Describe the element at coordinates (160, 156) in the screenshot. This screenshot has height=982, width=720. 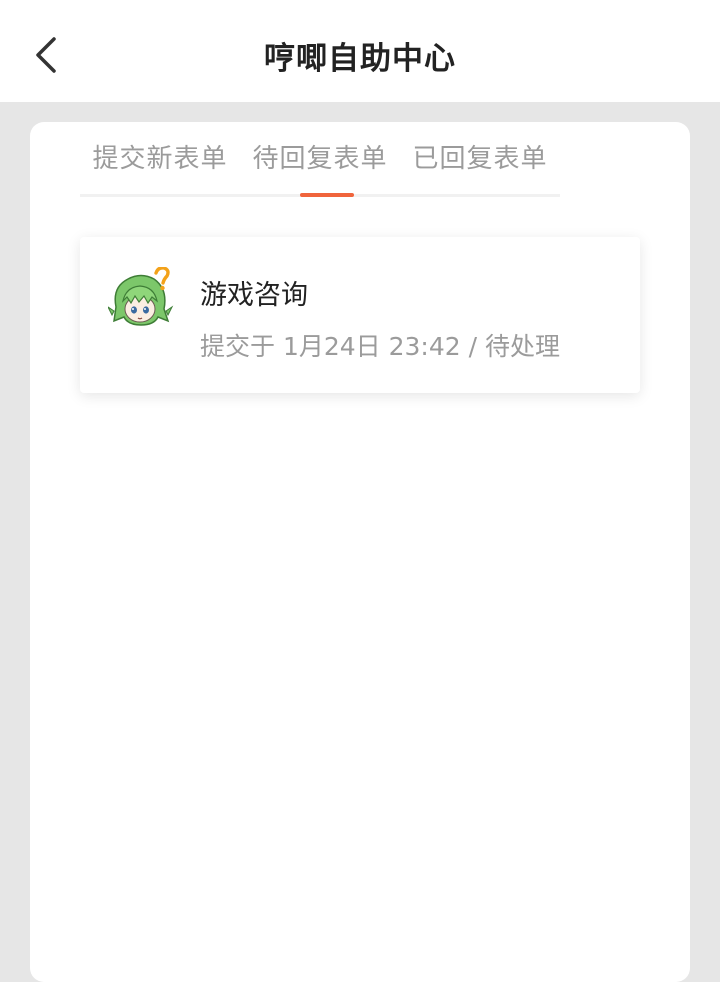
I see `tab-submit-new-form: 提交新表单` at that location.